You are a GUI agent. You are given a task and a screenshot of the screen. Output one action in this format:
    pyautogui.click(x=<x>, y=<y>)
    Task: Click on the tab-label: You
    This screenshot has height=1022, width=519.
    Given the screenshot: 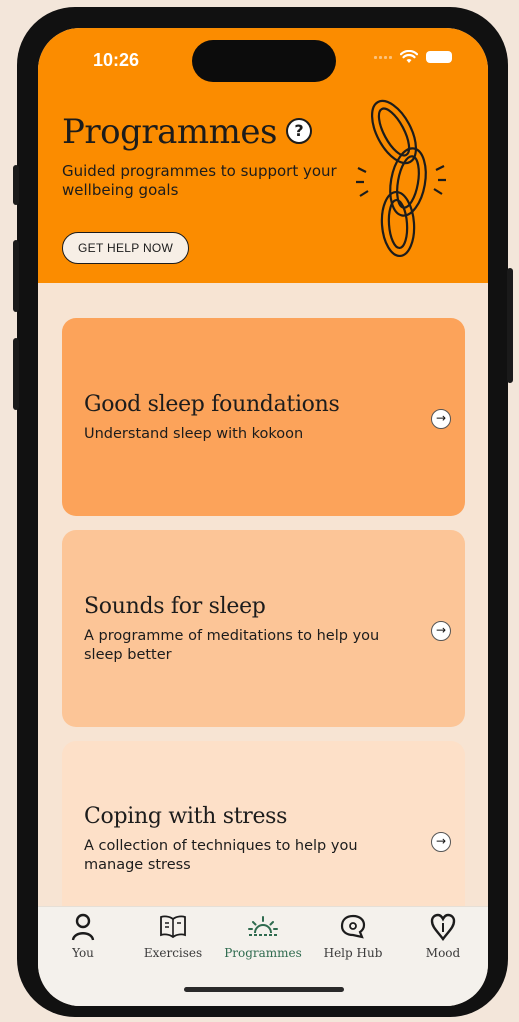 What is the action you would take?
    pyautogui.click(x=83, y=953)
    